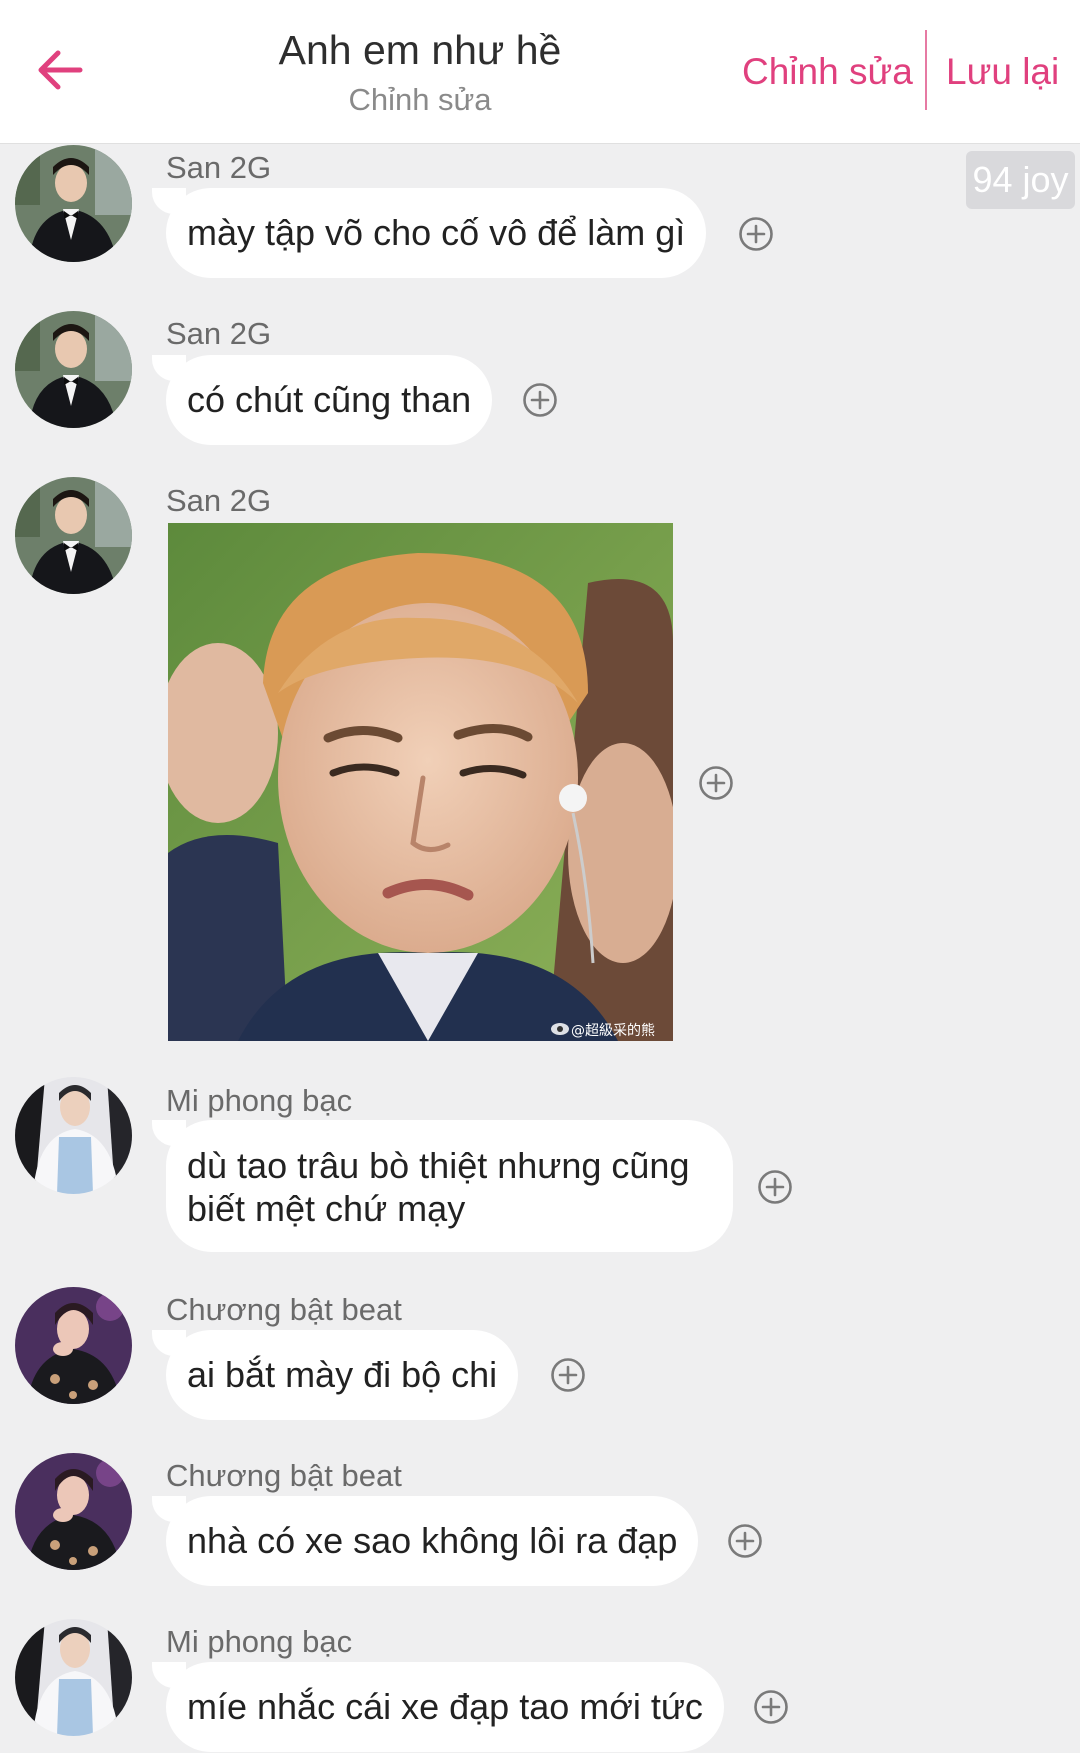 This screenshot has height=1753, width=1080. Describe the element at coordinates (429, 233) in the screenshot. I see `message-bubble: mày tập võ cho cố vô để làm gì` at that location.